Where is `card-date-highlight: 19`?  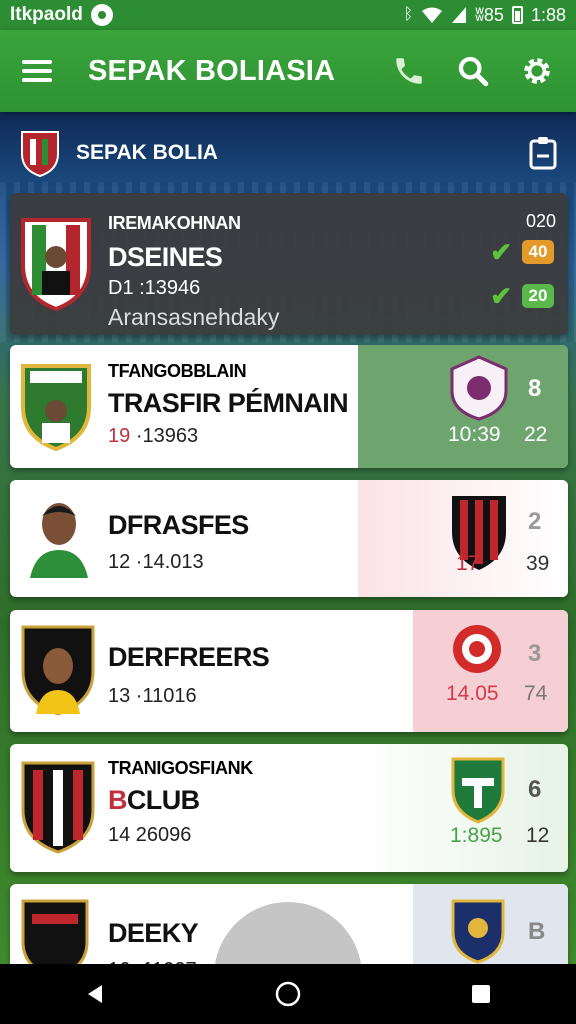
card-date-highlight: 19 is located at coordinates (119, 436).